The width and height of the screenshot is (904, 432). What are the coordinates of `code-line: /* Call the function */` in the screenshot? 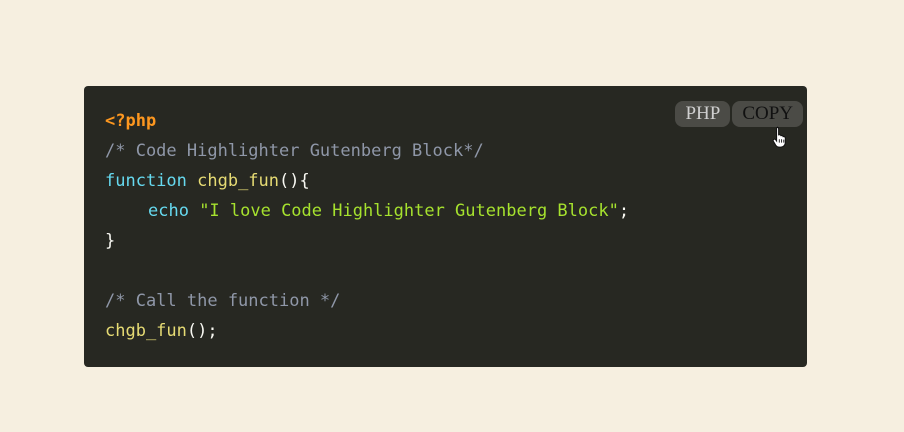 It's located at (367, 301).